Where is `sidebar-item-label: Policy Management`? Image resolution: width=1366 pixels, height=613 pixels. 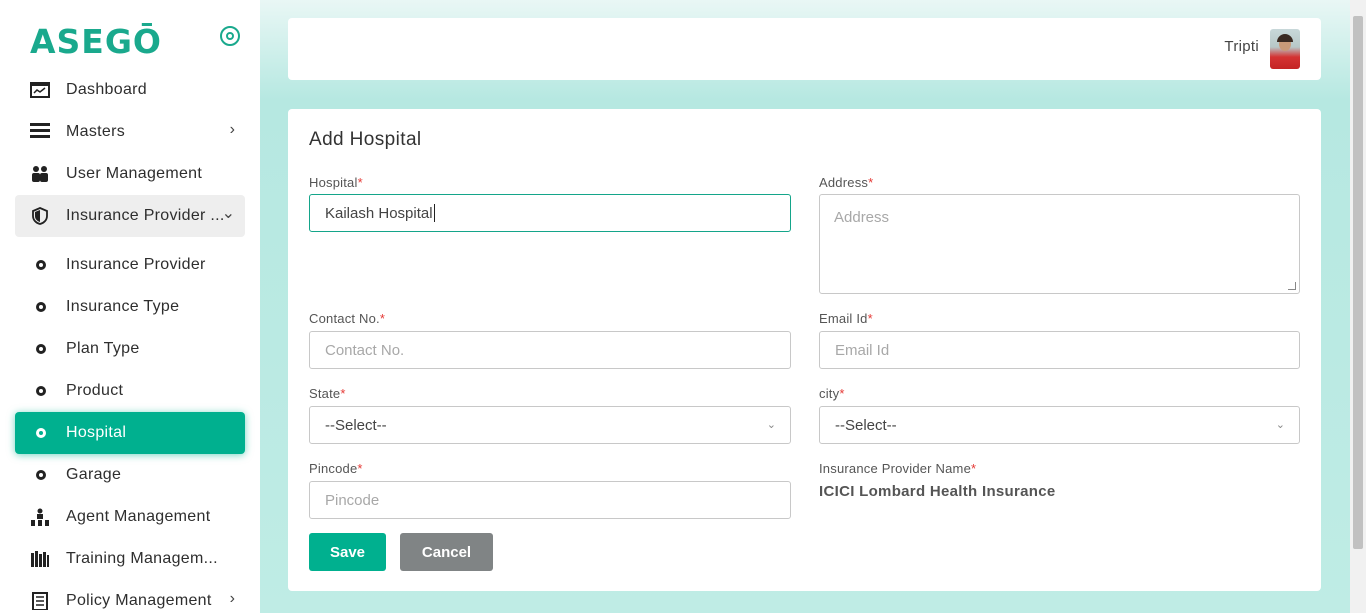 sidebar-item-label: Policy Management is located at coordinates (139, 600).